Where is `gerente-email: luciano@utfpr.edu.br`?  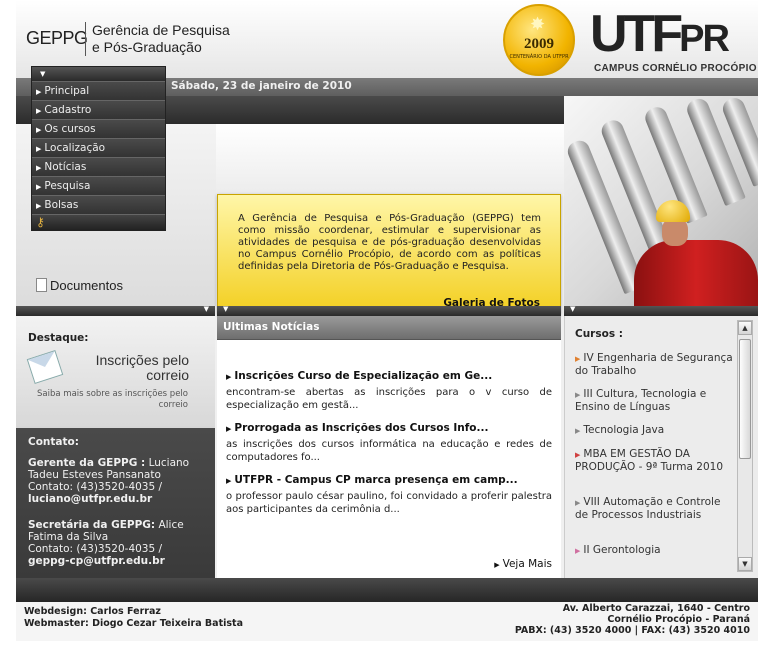
gerente-email: luciano@utfpr.edu.br is located at coordinates (90, 499).